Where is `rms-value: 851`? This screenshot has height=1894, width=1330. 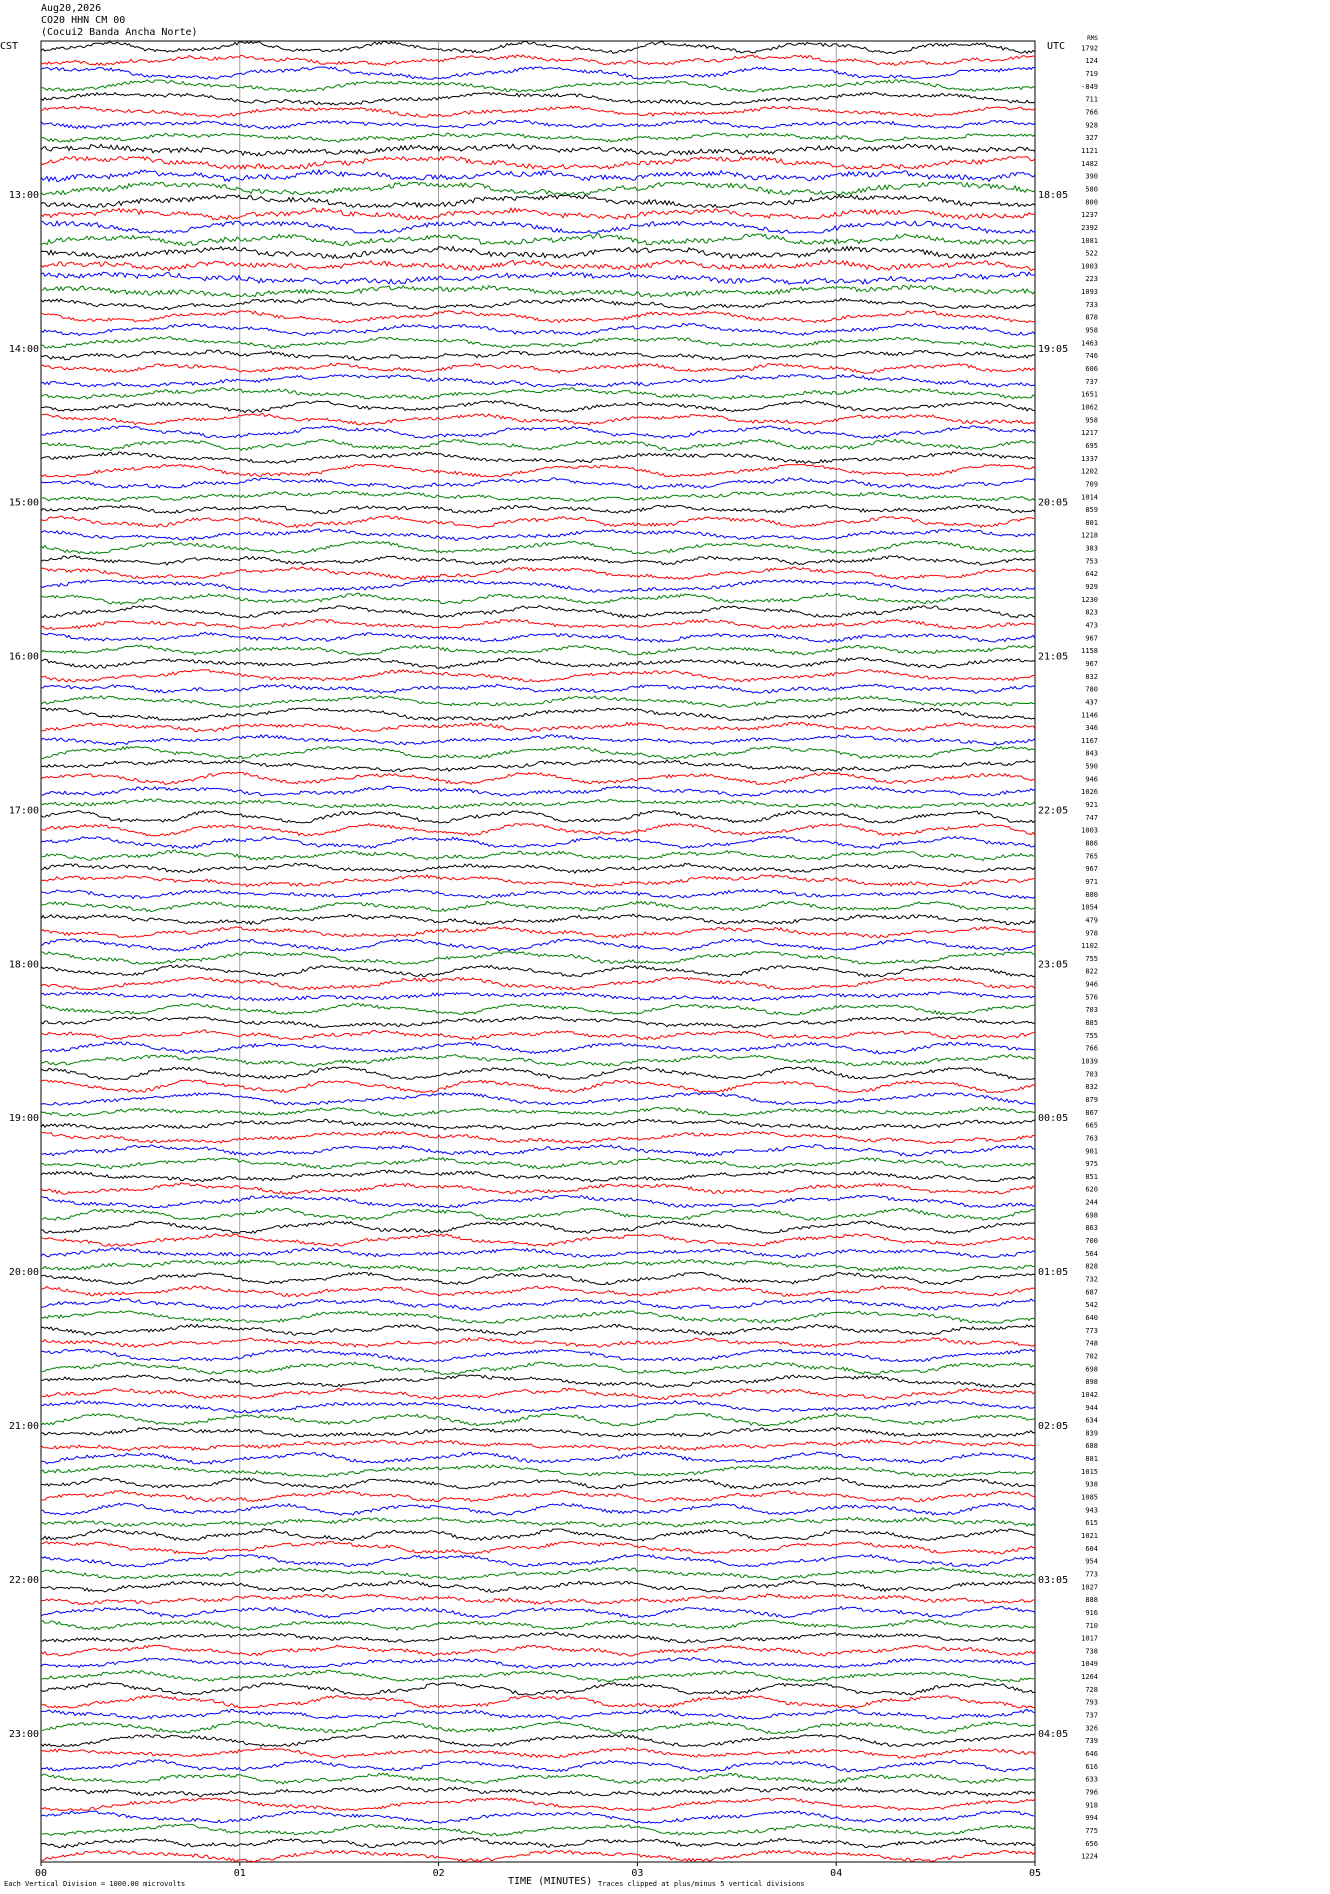
rms-value: 851 is located at coordinates (1091, 1177).